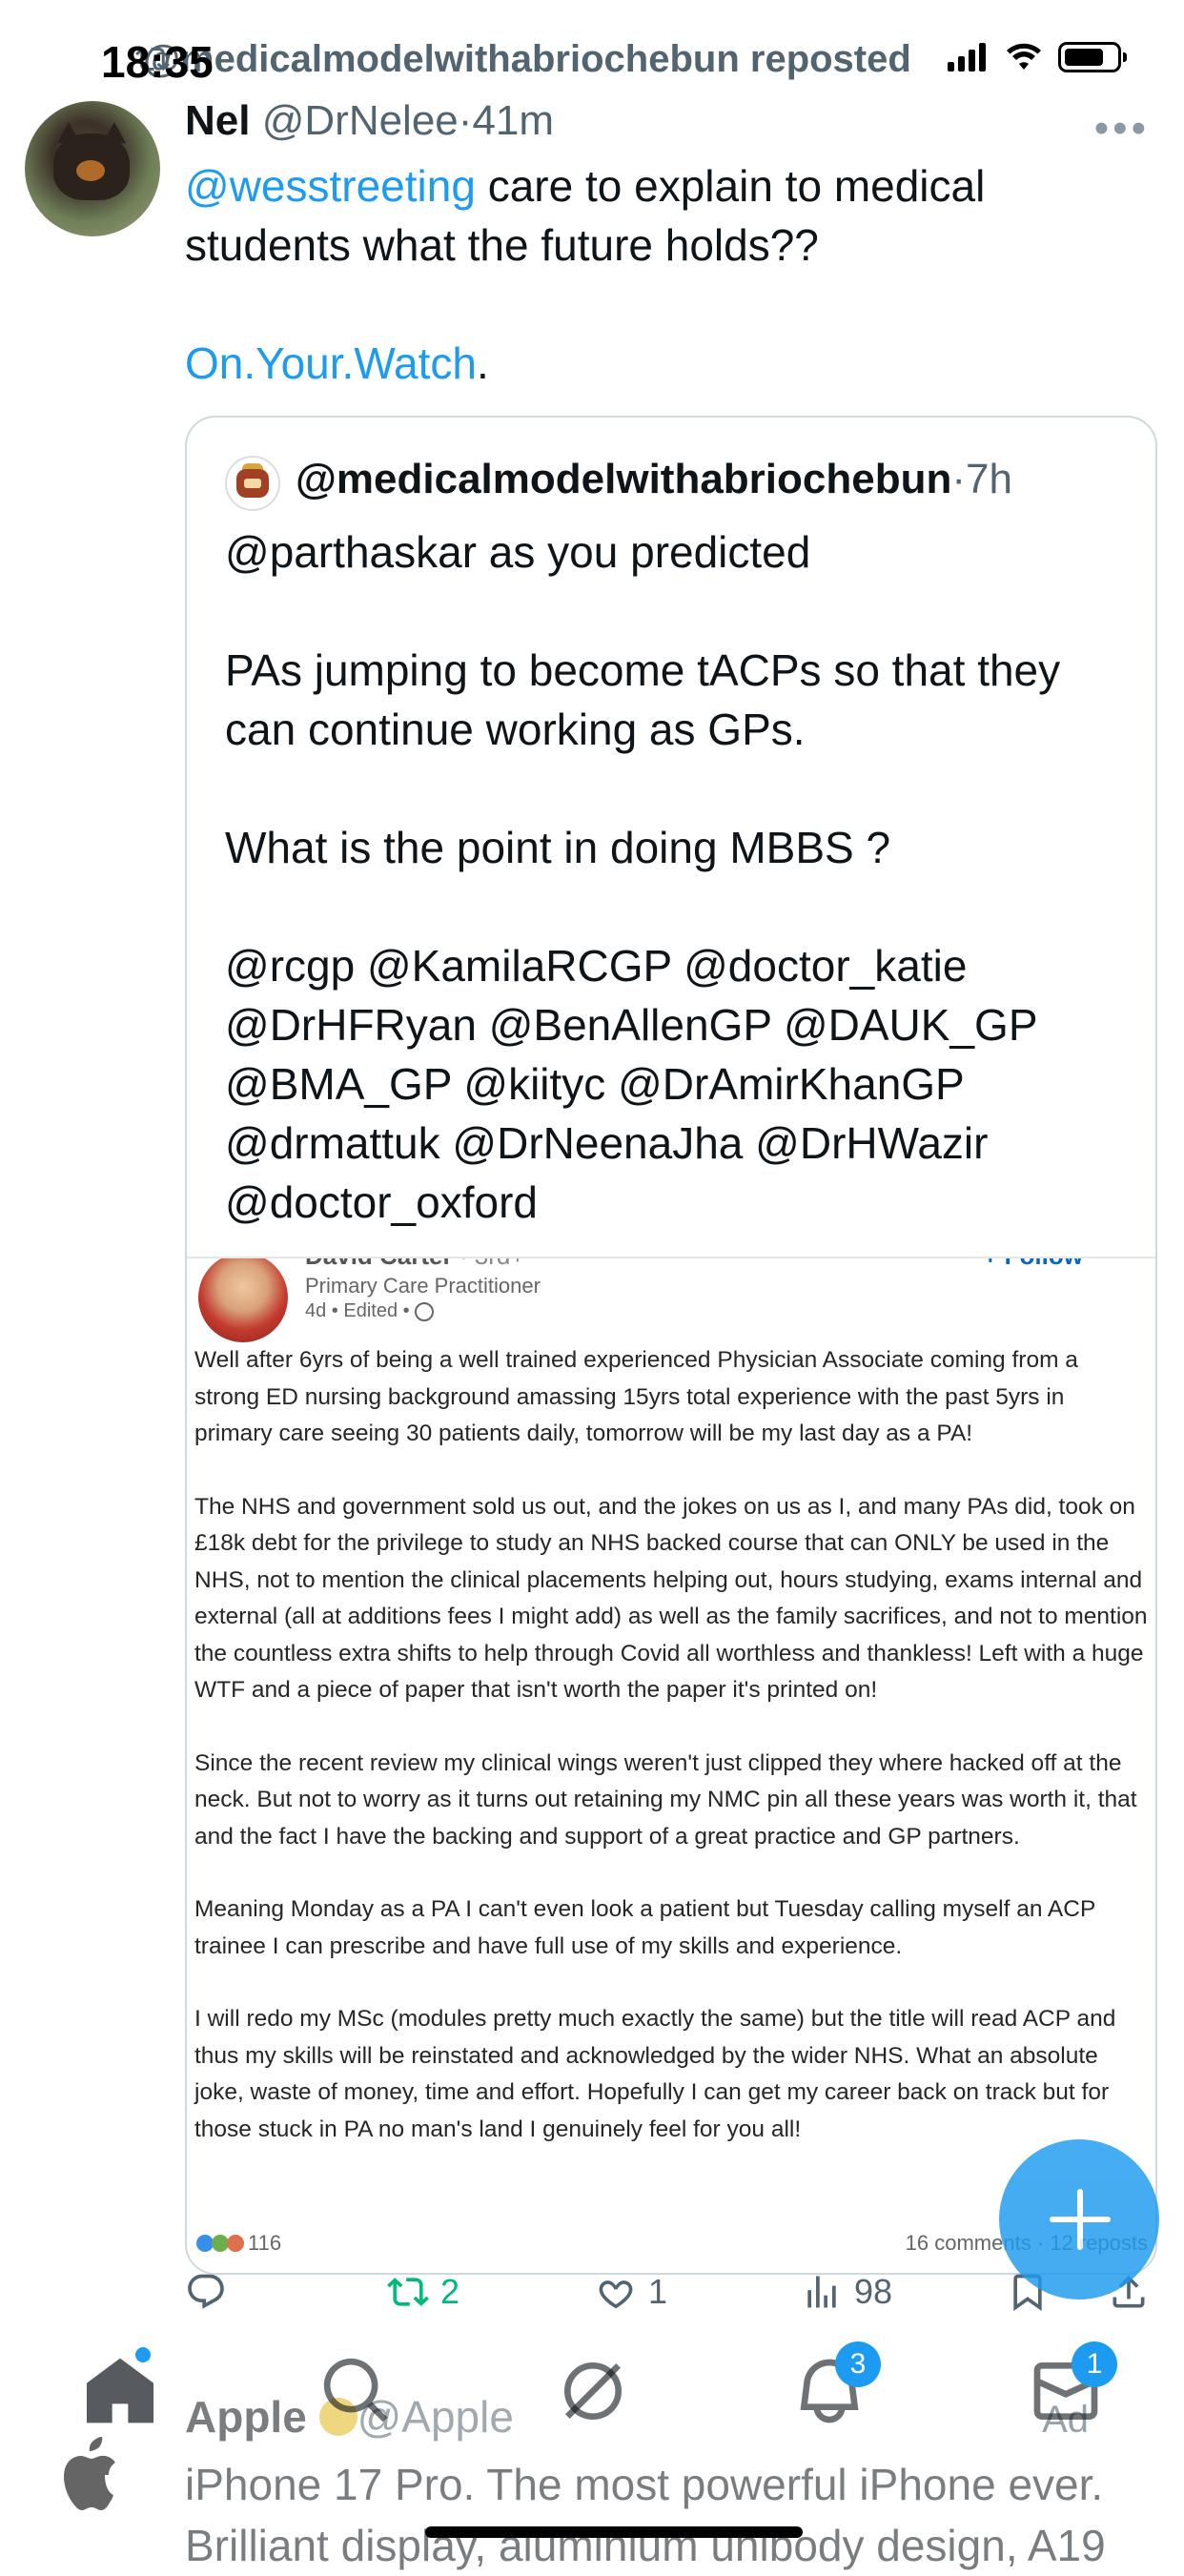 Image resolution: width=1184 pixels, height=2576 pixels. What do you see at coordinates (217, 121) in the screenshot?
I see `author-name: Nel` at bounding box center [217, 121].